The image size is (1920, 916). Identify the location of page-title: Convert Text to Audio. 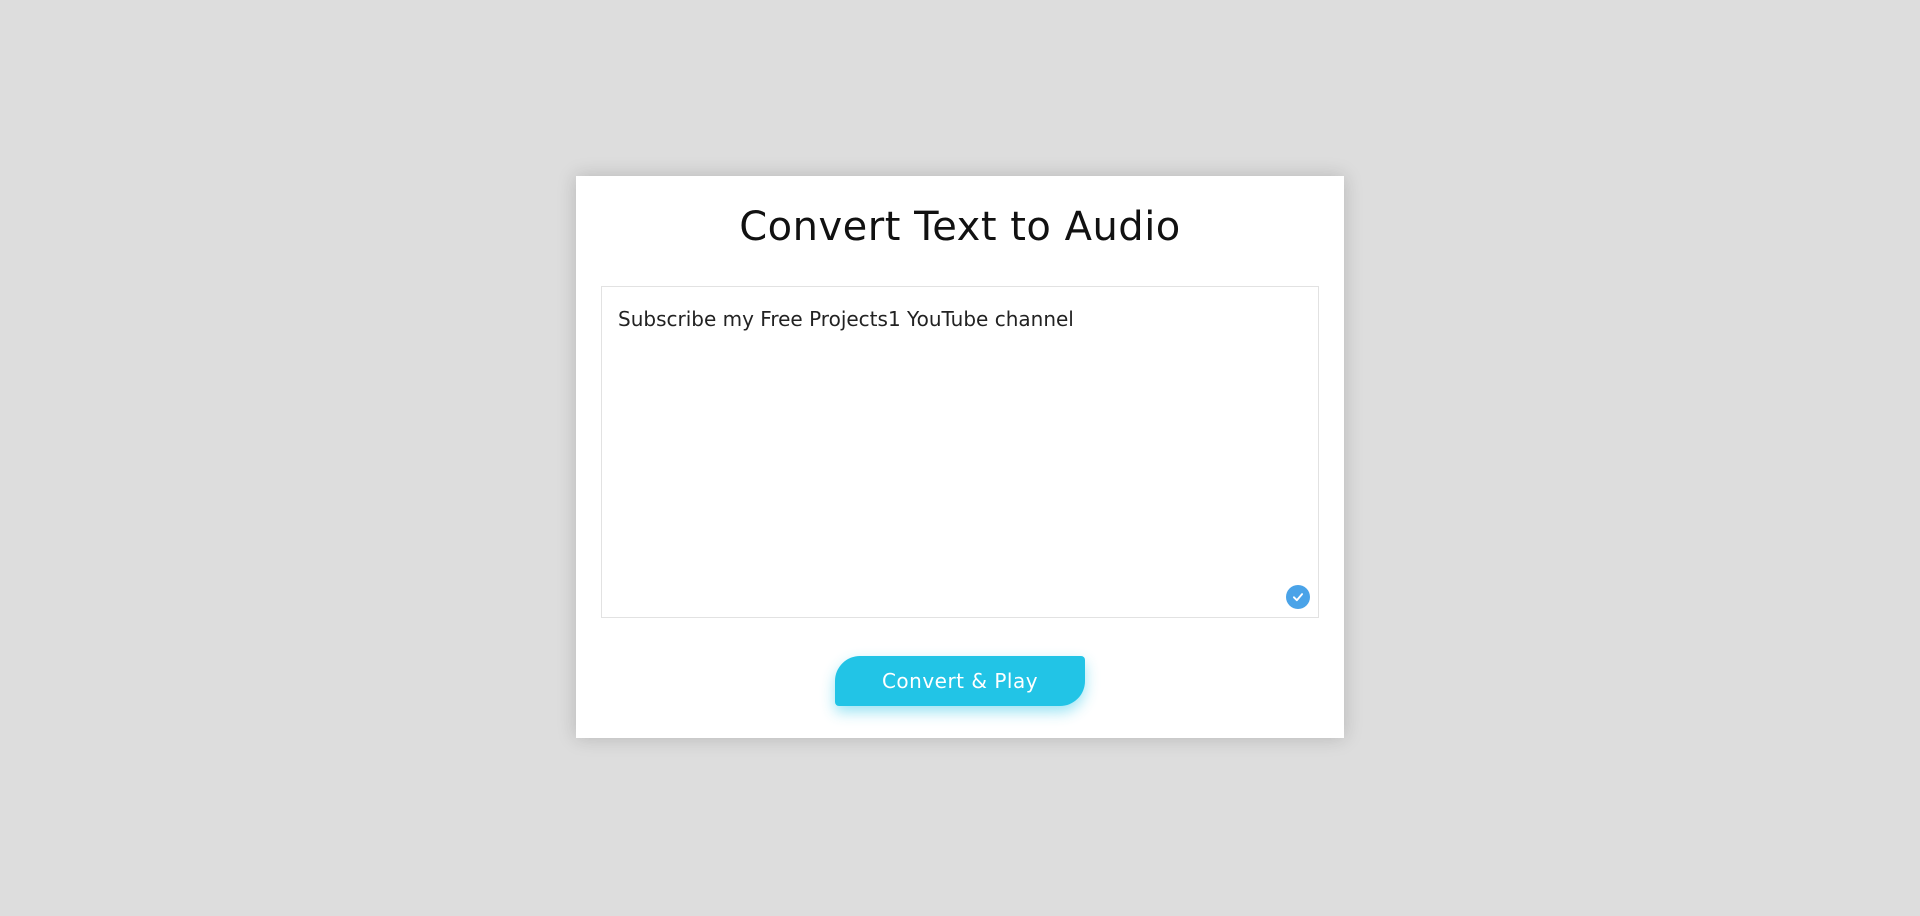
(960, 227).